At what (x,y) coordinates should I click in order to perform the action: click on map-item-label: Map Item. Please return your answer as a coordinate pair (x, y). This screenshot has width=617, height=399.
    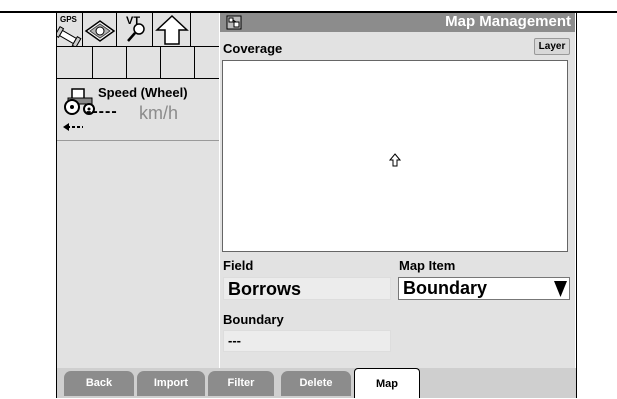
    Looking at the image, I should click on (427, 265).